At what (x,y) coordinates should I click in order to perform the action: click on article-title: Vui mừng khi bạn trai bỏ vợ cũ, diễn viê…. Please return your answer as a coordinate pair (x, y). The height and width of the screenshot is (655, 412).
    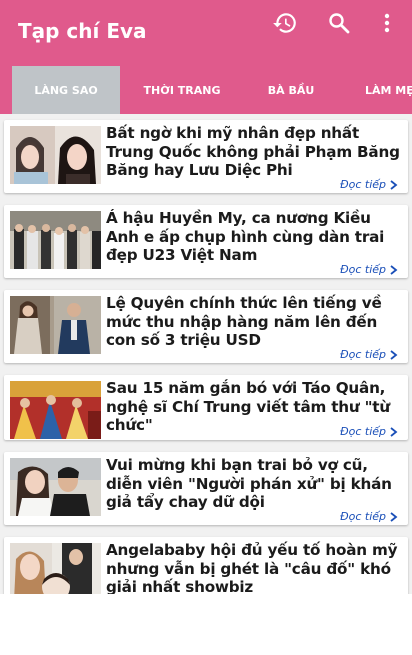
    Looking at the image, I should click on (254, 484).